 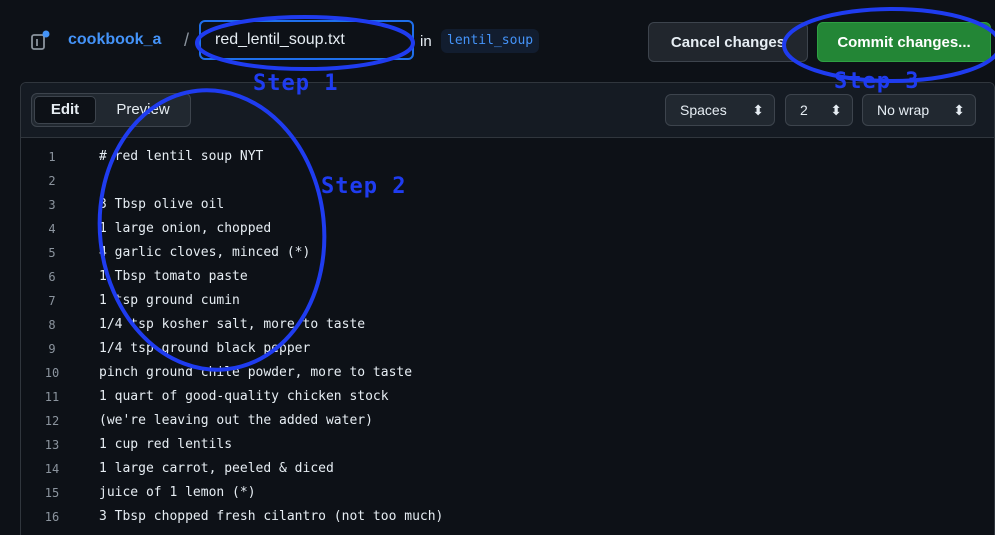 What do you see at coordinates (162, 204) in the screenshot?
I see `line-text: 3 Tbsp olive oil` at bounding box center [162, 204].